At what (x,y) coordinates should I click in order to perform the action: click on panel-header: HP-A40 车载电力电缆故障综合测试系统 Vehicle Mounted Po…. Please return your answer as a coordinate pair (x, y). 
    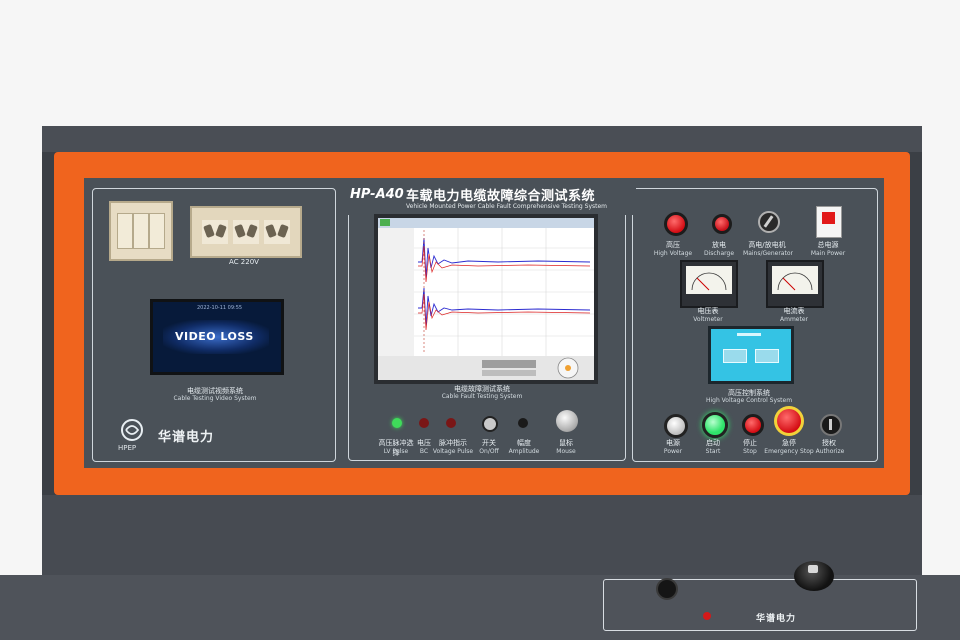
    Looking at the image, I should click on (491, 199).